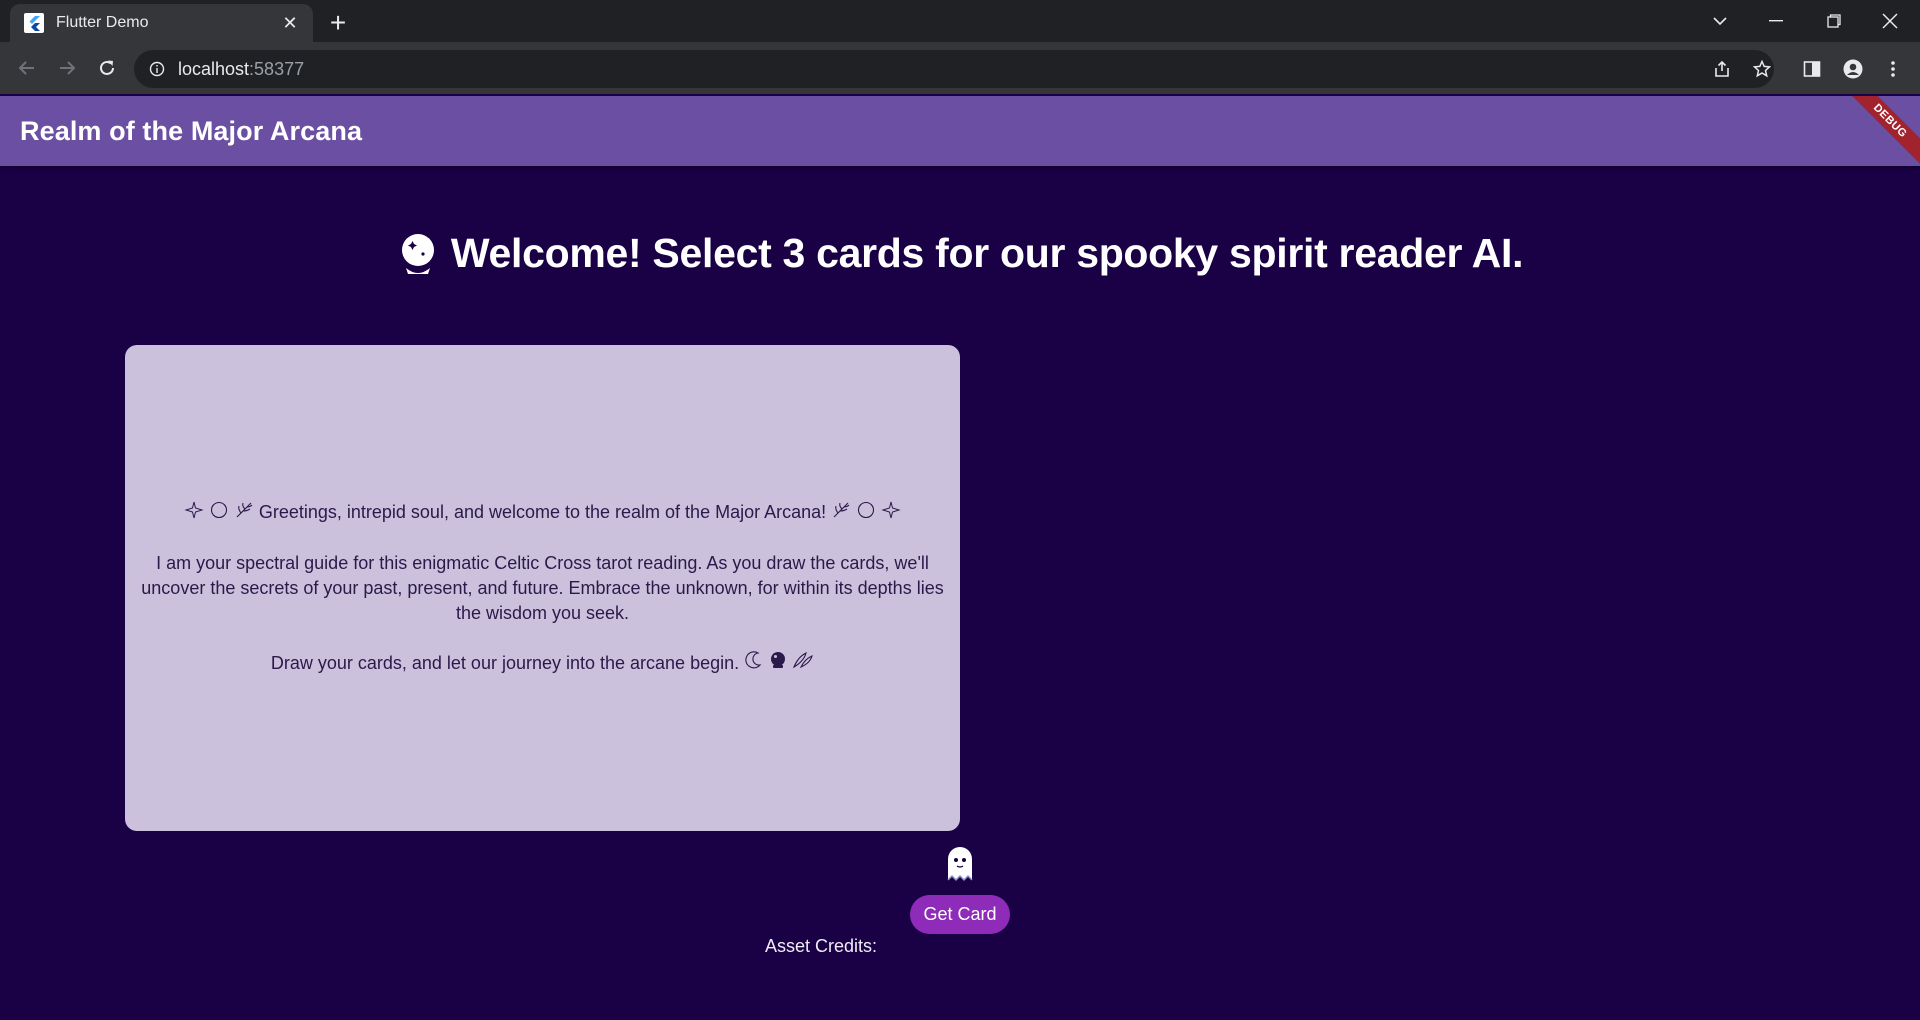  I want to click on tab-close-icon: ✕, so click(290, 23).